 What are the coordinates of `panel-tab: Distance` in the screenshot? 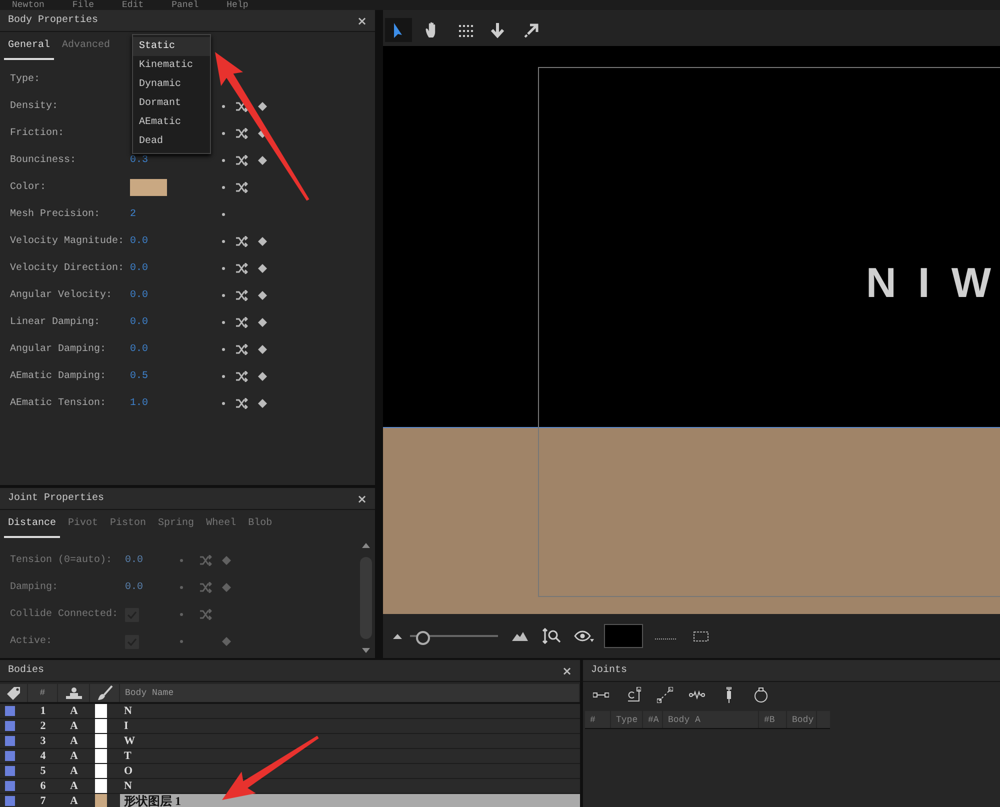 It's located at (32, 526).